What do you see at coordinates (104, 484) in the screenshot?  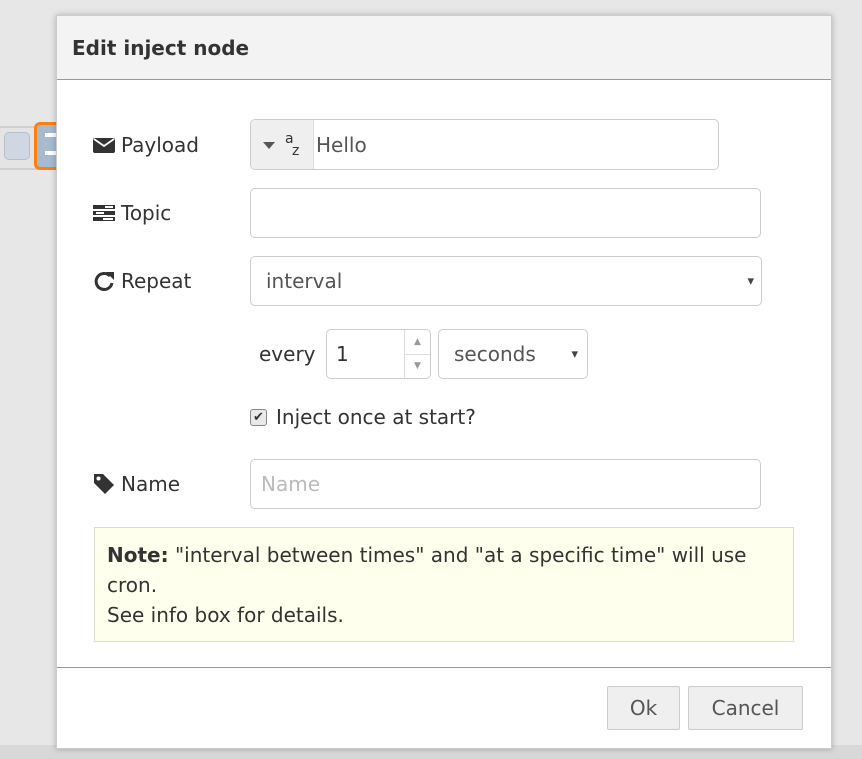 I see `tag-icon` at bounding box center [104, 484].